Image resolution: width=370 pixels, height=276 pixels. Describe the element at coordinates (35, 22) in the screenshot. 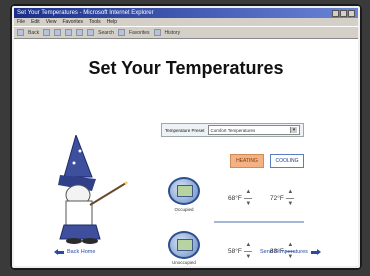

I see `menu-edit: Edit` at that location.